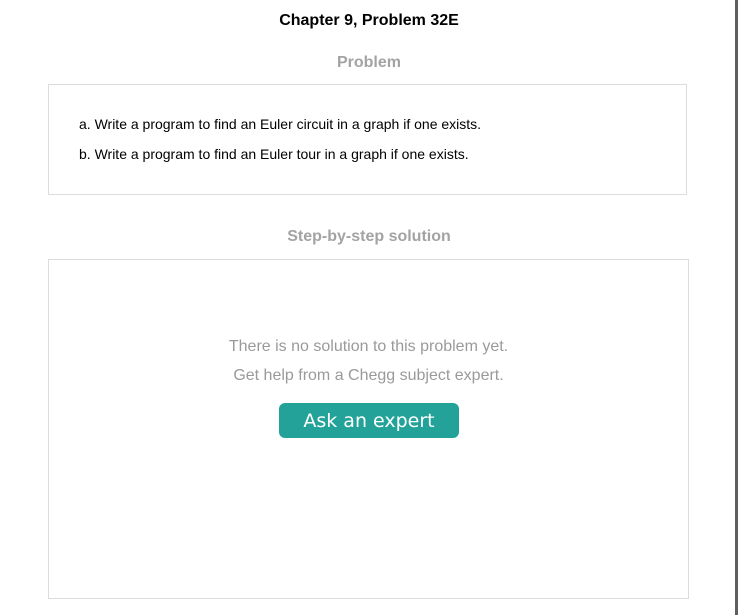 This screenshot has height=615, width=738. Describe the element at coordinates (369, 20) in the screenshot. I see `page-title: Chapter 9, Problem 32E` at that location.